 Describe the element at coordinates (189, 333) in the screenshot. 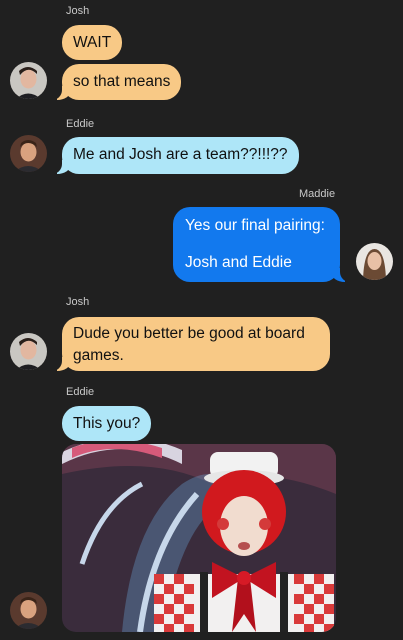

I see `message-text-line: Dude you better be good at board` at that location.